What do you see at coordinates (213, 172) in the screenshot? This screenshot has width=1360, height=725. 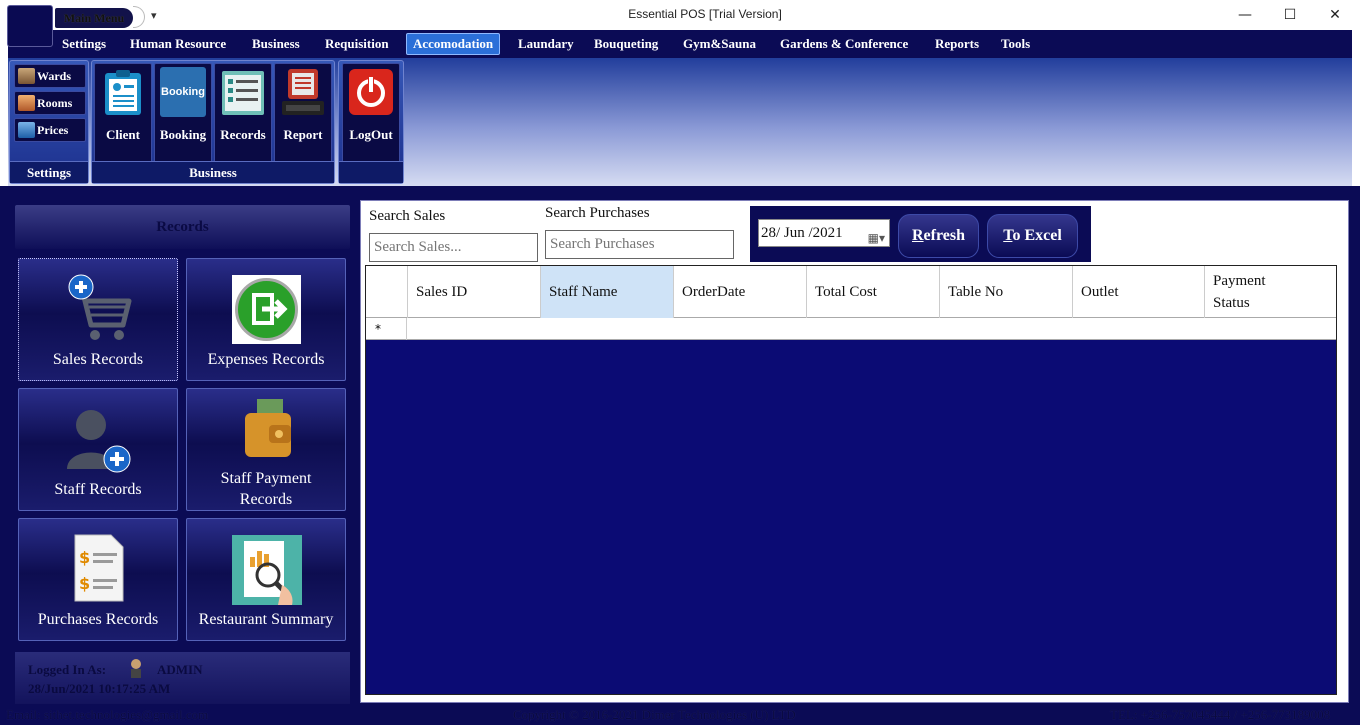 I see `ribbon-group-business-label: Business` at bounding box center [213, 172].